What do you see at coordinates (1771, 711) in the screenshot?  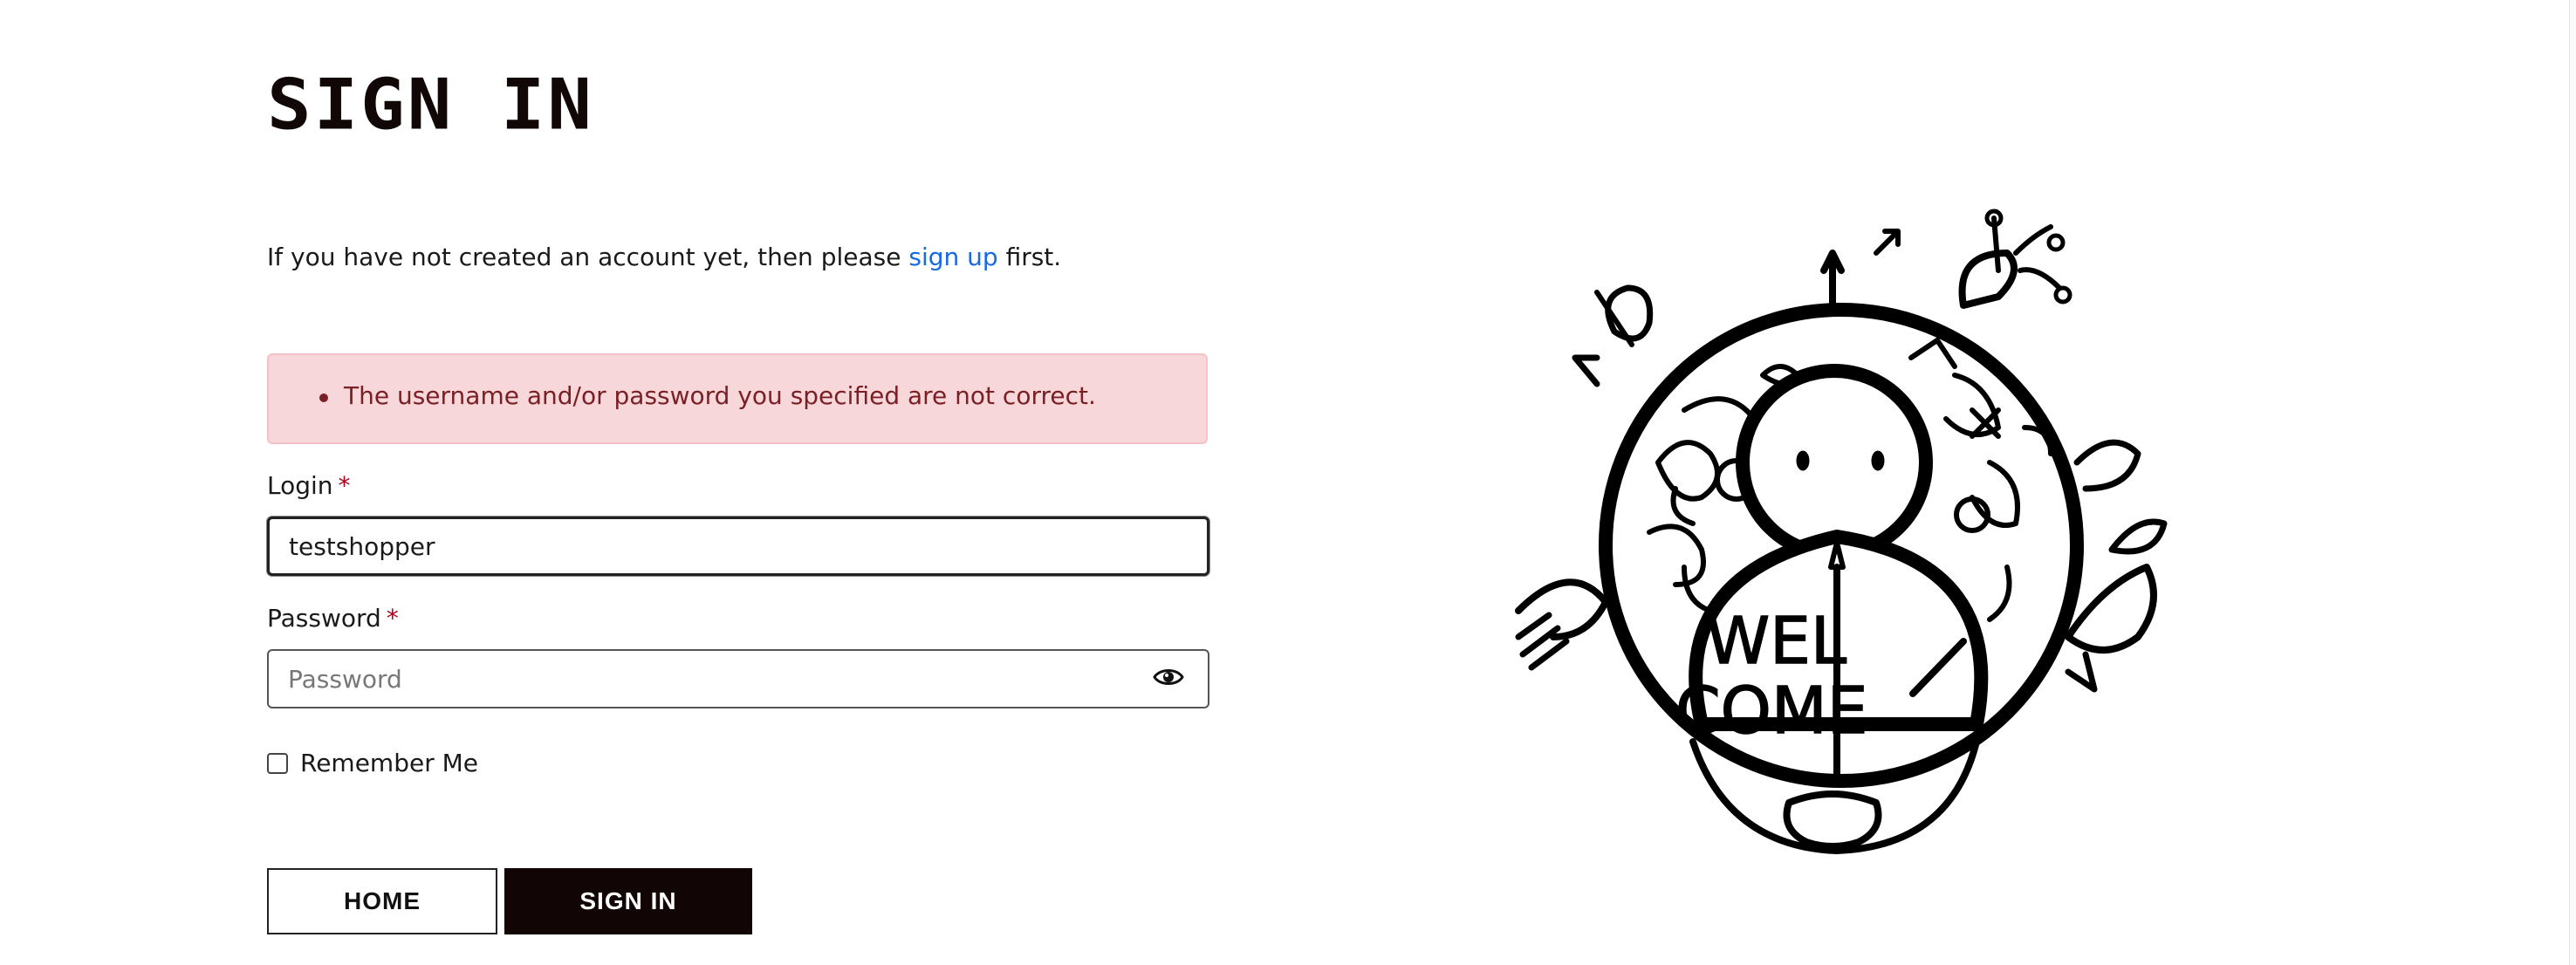 I see `welcome-line-2: COME` at bounding box center [1771, 711].